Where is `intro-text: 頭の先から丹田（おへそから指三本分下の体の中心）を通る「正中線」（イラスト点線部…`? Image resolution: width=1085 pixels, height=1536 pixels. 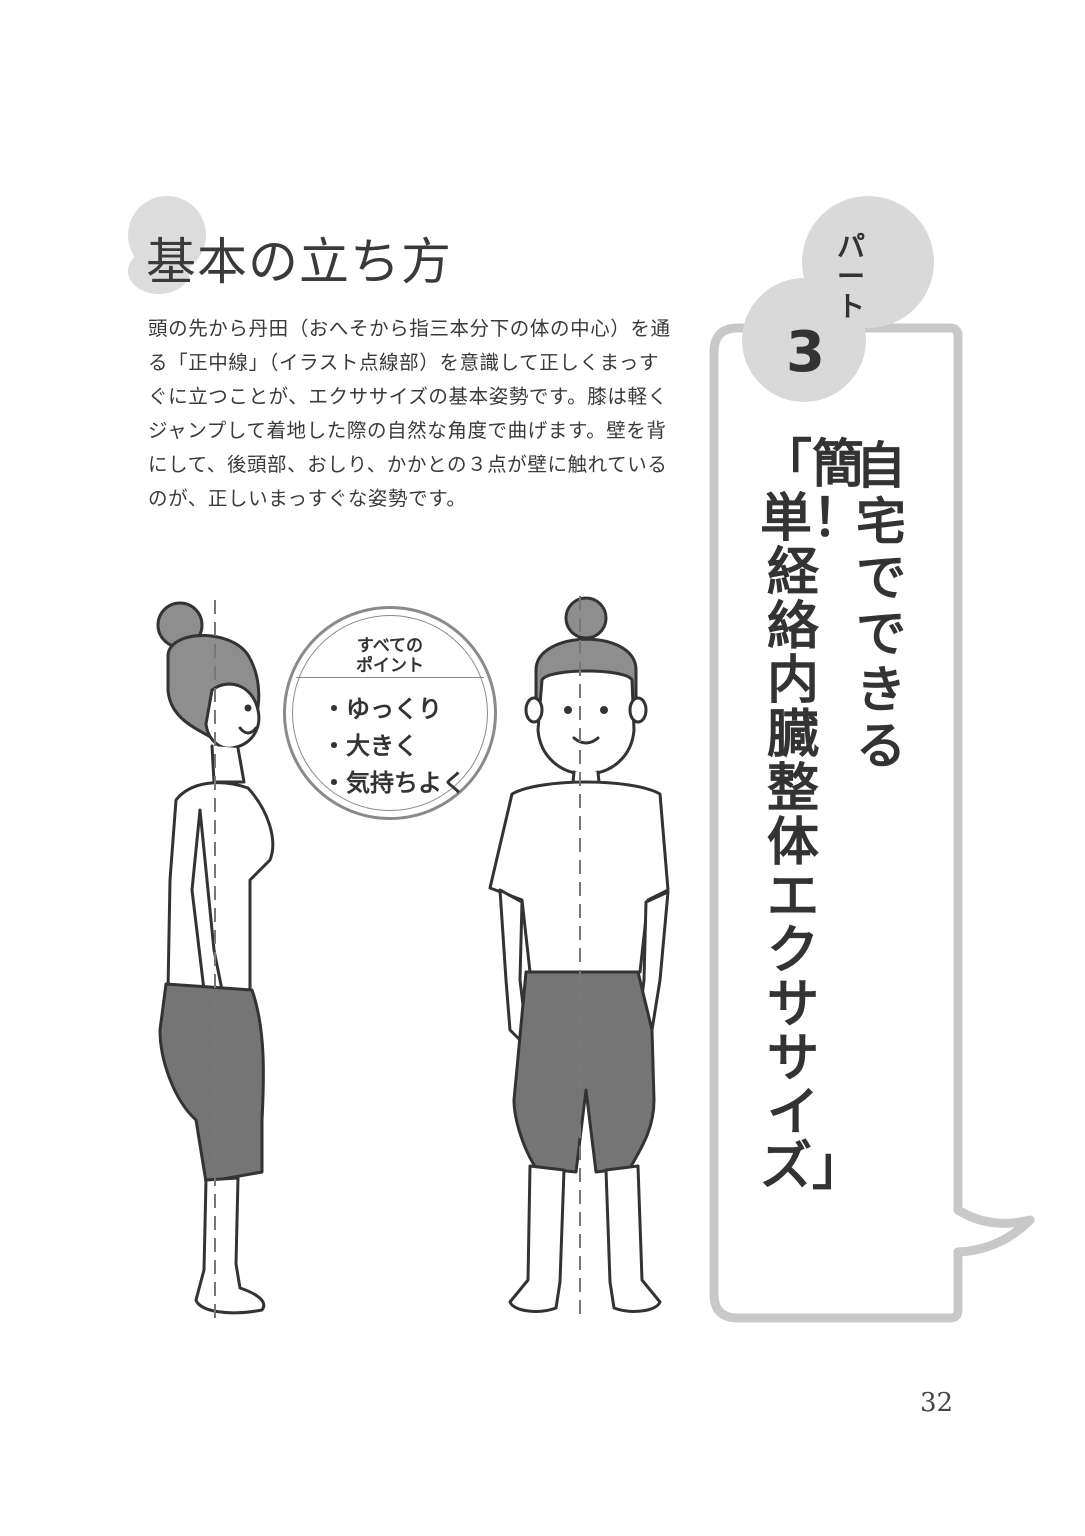
intro-text: 頭の先から丹田（おへそから指三本分下の体の中心）を通る「正中線」（イラスト点線部… is located at coordinates (409, 413).